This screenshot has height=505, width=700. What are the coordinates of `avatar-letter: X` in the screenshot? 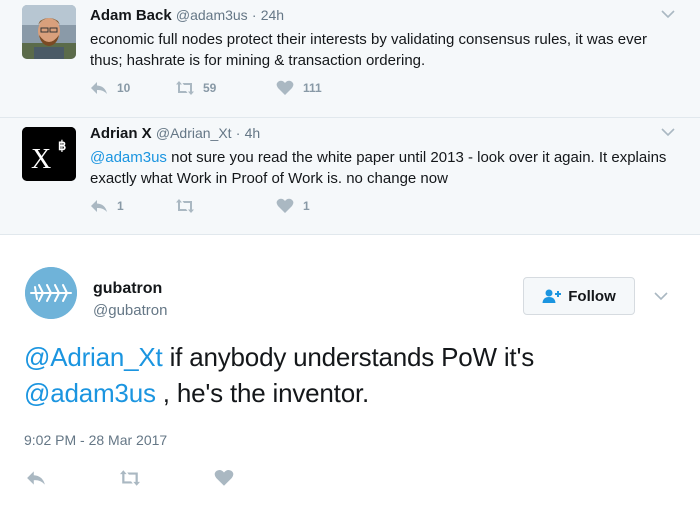 It's located at (41, 159).